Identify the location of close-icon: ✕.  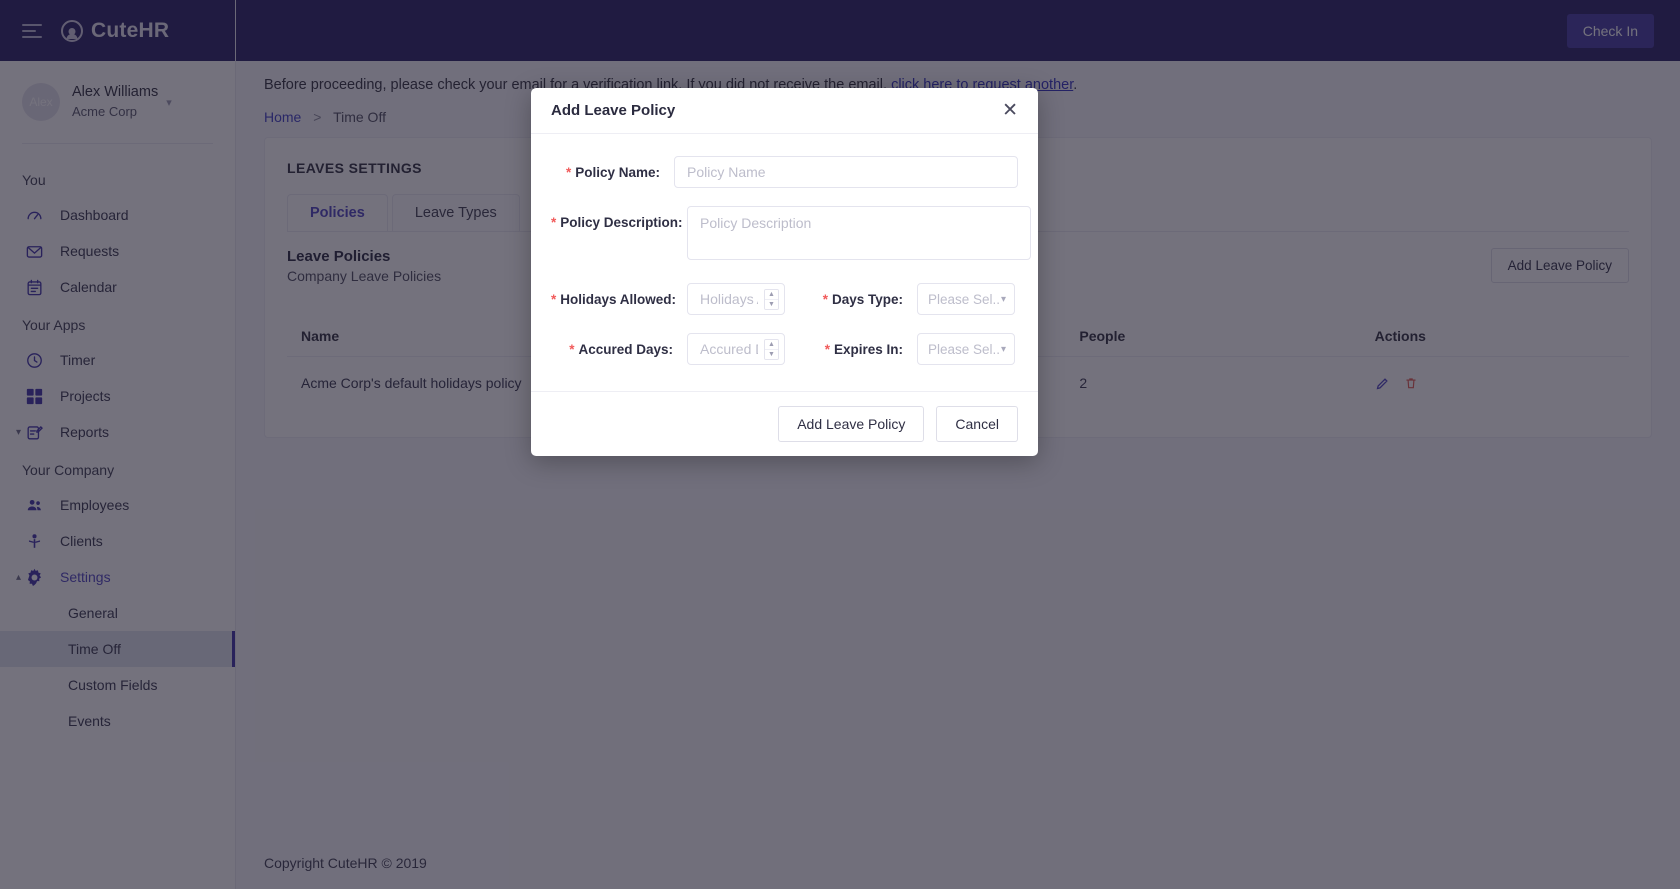
(1010, 110).